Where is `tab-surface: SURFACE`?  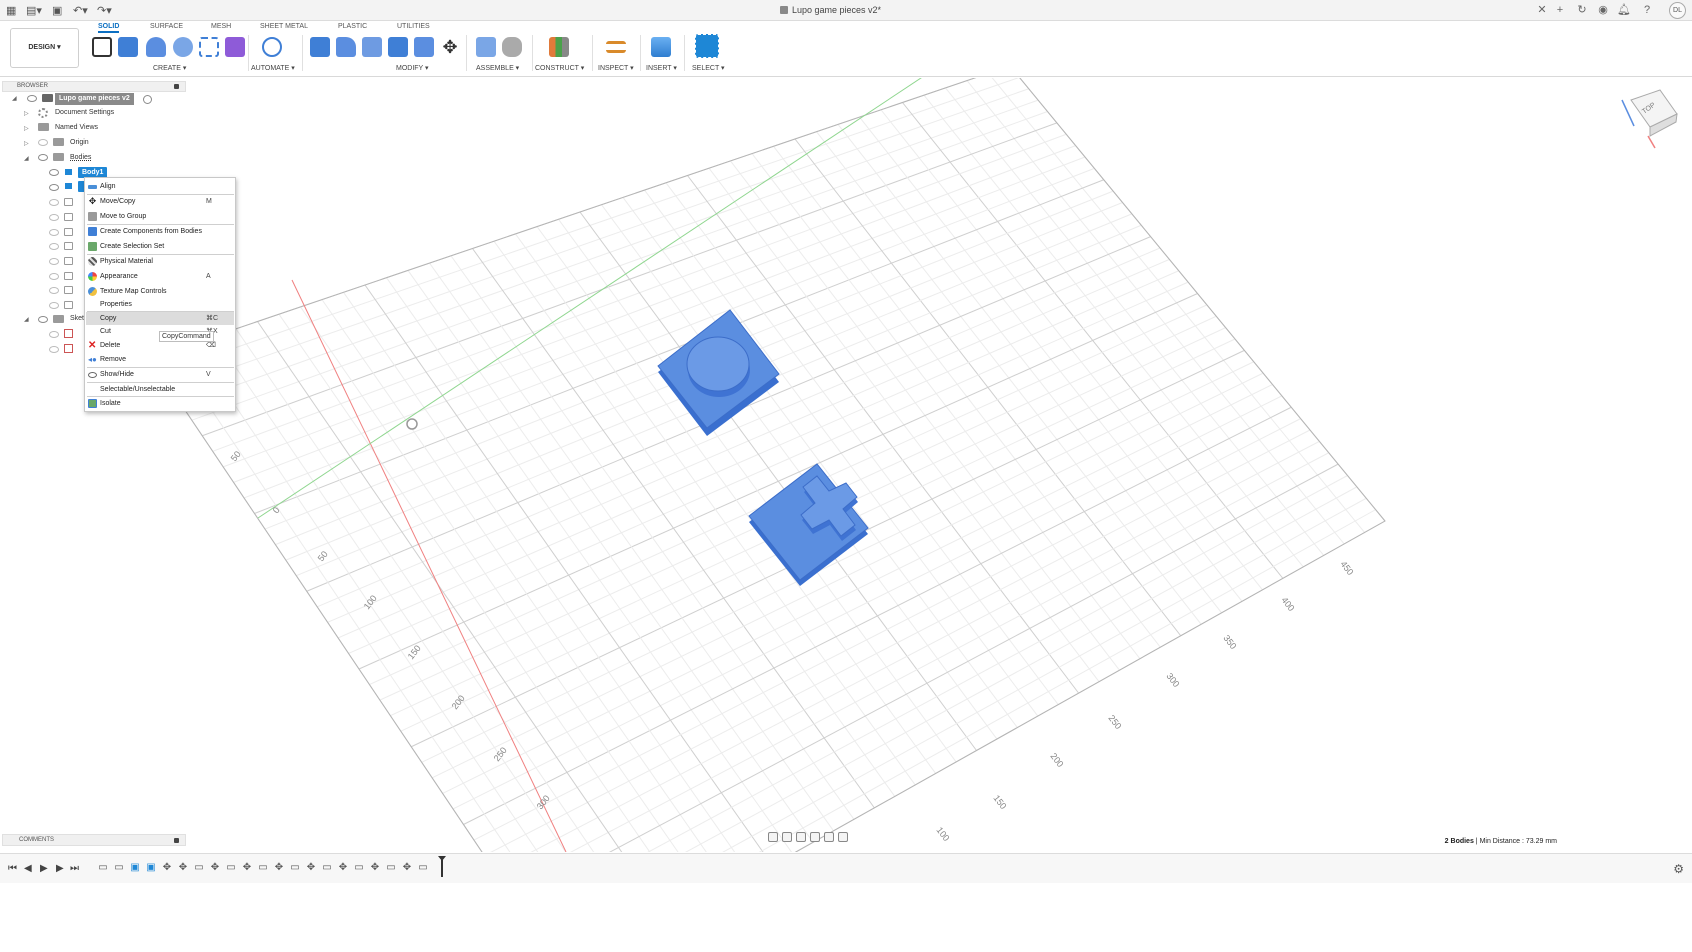 tab-surface: SURFACE is located at coordinates (166, 26).